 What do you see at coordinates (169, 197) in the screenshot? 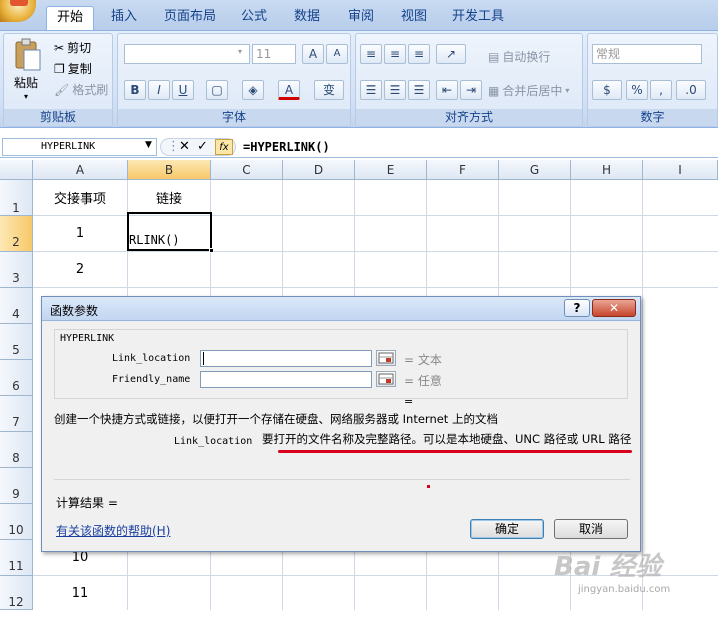
I see `cell-b1: 链接` at bounding box center [169, 197].